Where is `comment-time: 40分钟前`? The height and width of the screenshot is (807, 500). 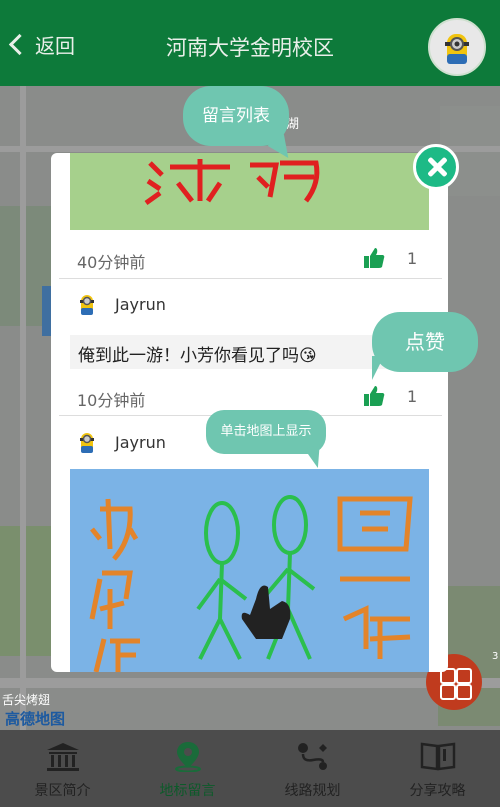 comment-time: 40分钟前 is located at coordinates (111, 262).